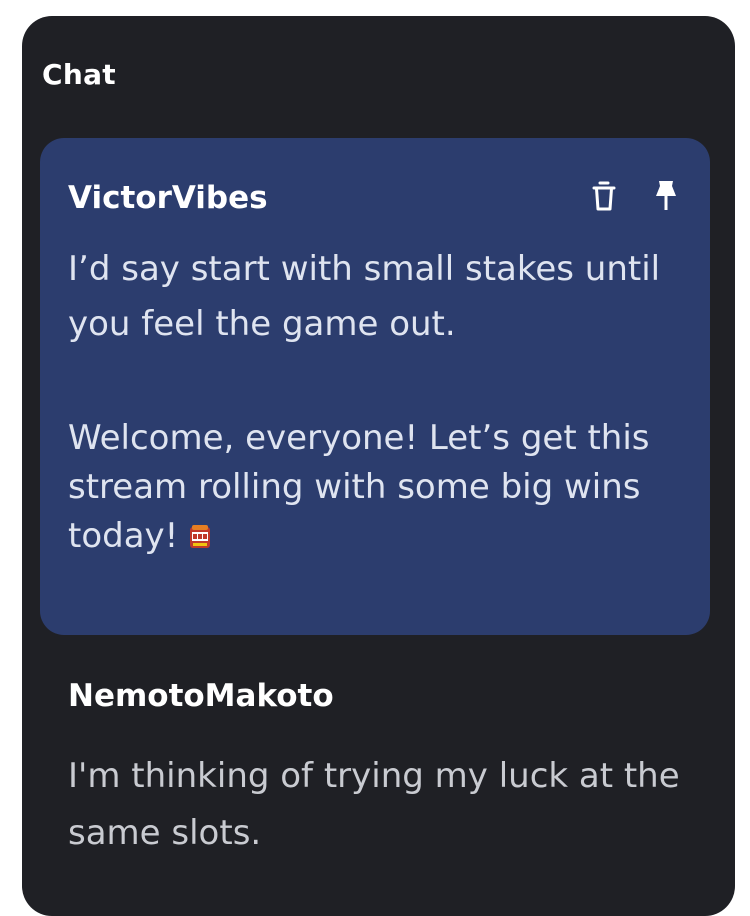 Image resolution: width=750 pixels, height=916 pixels. What do you see at coordinates (200, 536) in the screenshot?
I see `slot-machine-icon` at bounding box center [200, 536].